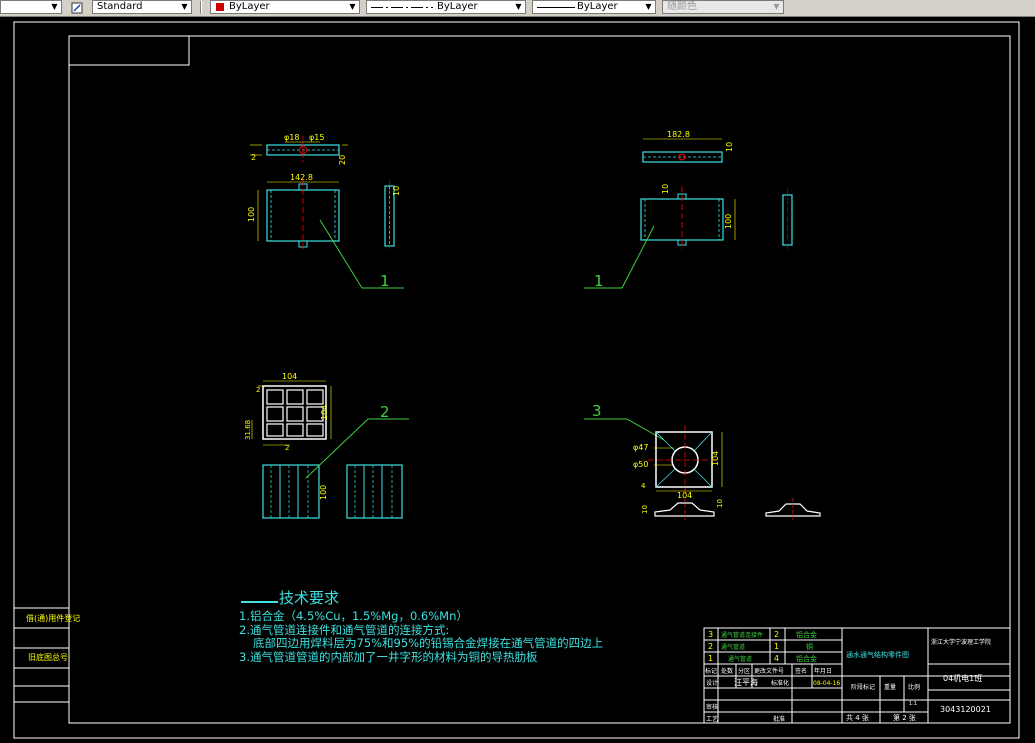 The width and height of the screenshot is (1035, 743). Describe the element at coordinates (914, 687) in the screenshot. I see `scale-label: 比例` at that location.